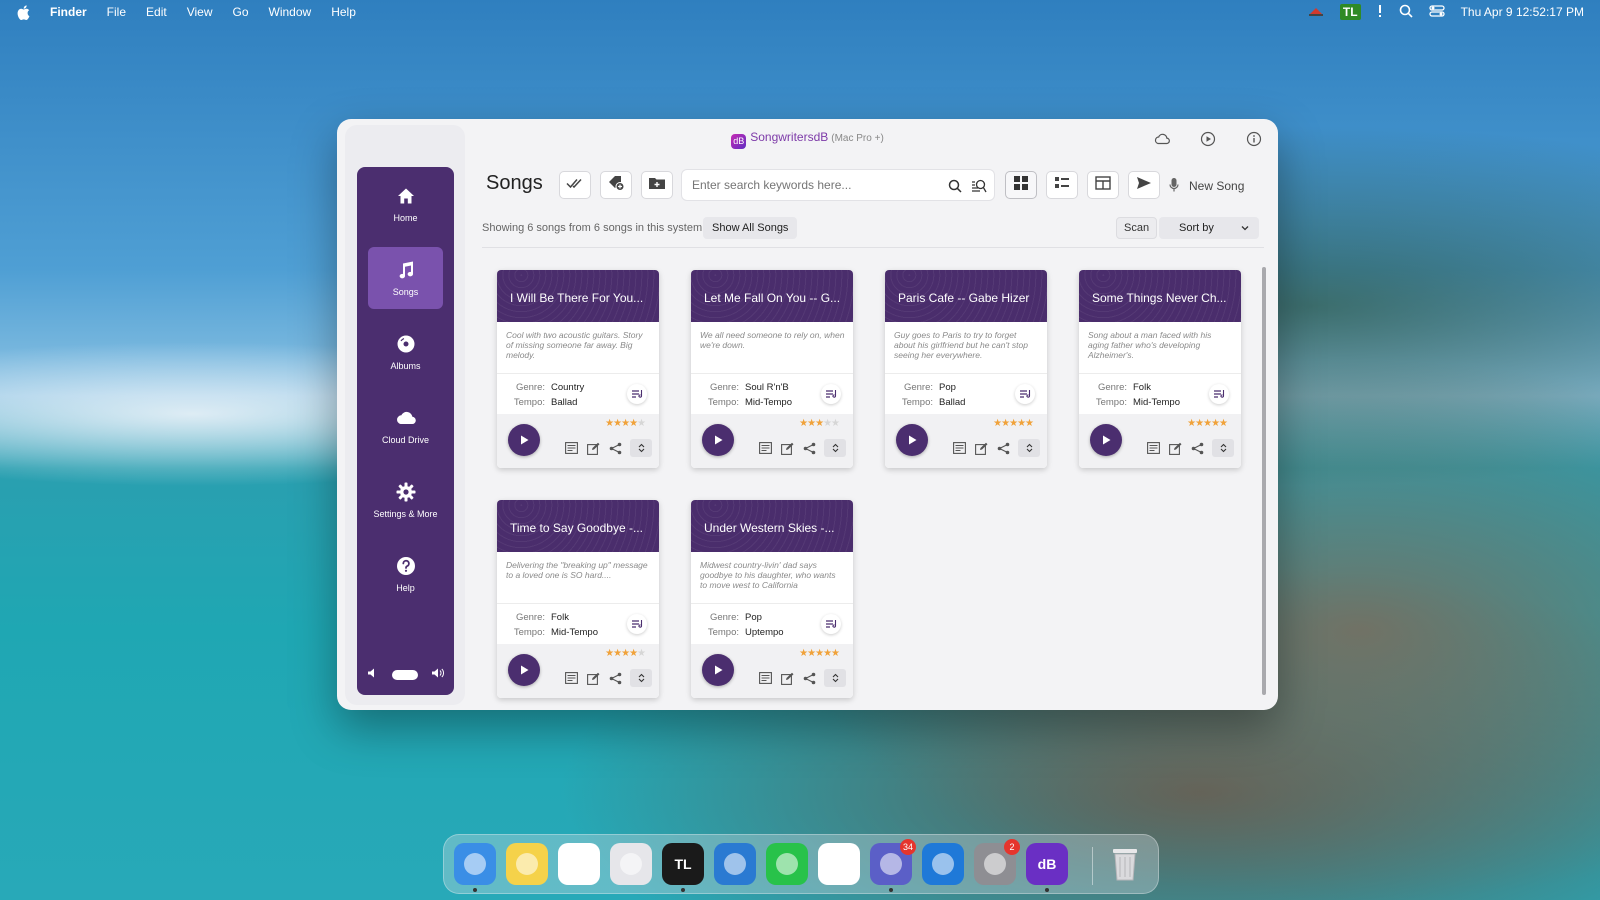  What do you see at coordinates (343, 12) in the screenshot?
I see `menu-help: Help` at bounding box center [343, 12].